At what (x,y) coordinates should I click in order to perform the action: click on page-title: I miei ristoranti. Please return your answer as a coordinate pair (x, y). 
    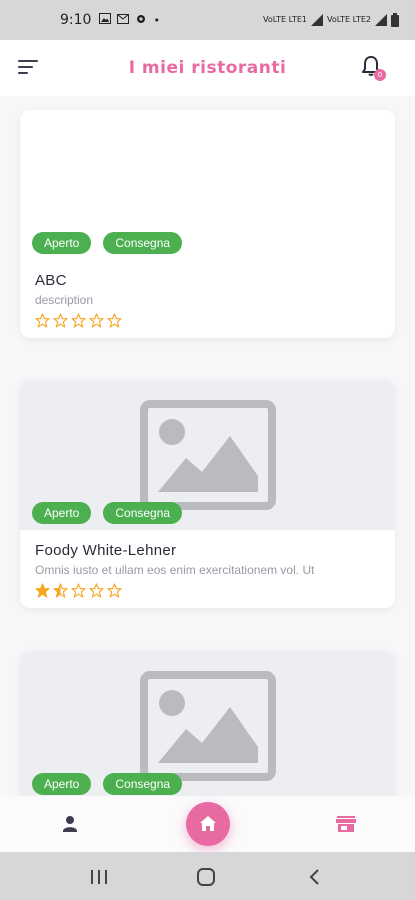
    Looking at the image, I should click on (207, 68).